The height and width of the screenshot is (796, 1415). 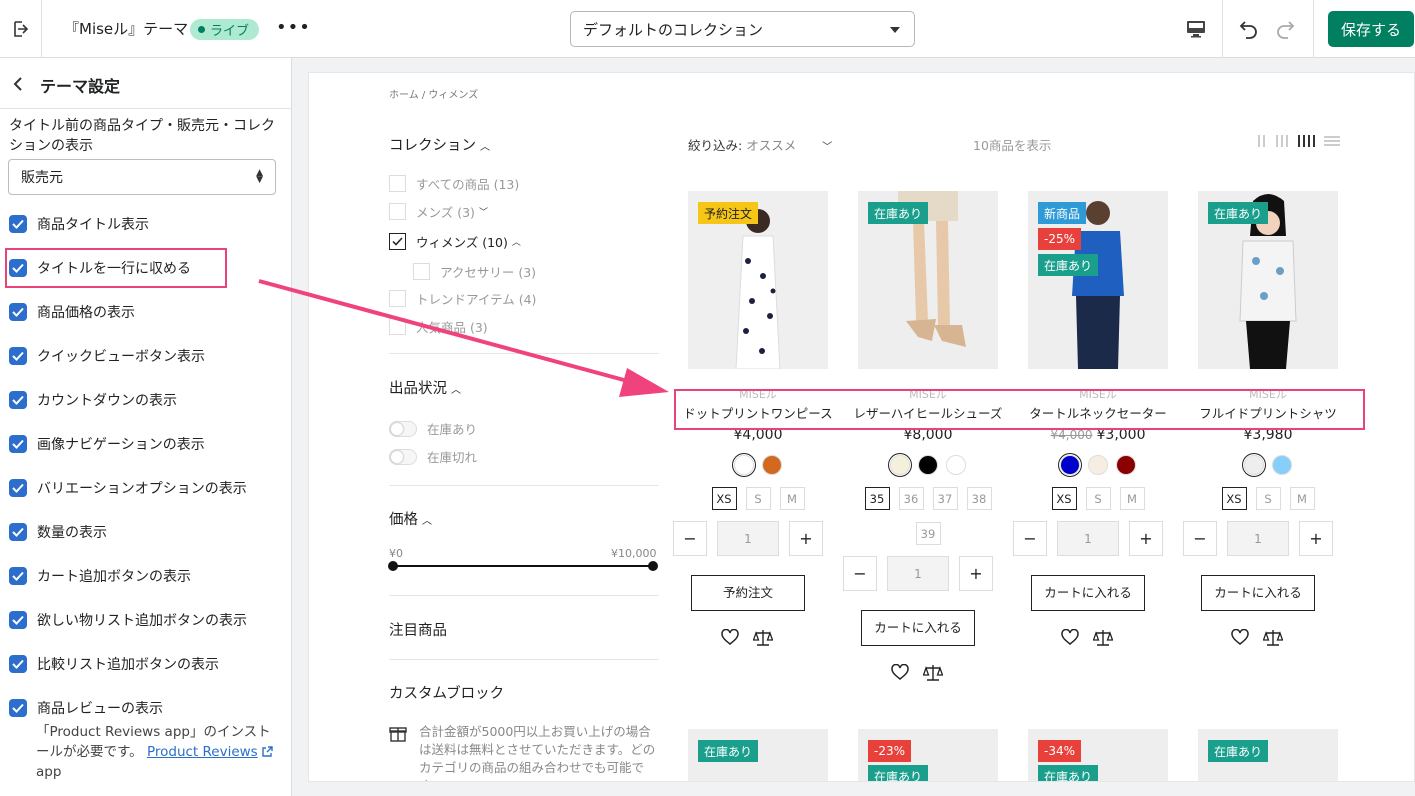 What do you see at coordinates (911, 498) in the screenshot?
I see `size-option: 36` at bounding box center [911, 498].